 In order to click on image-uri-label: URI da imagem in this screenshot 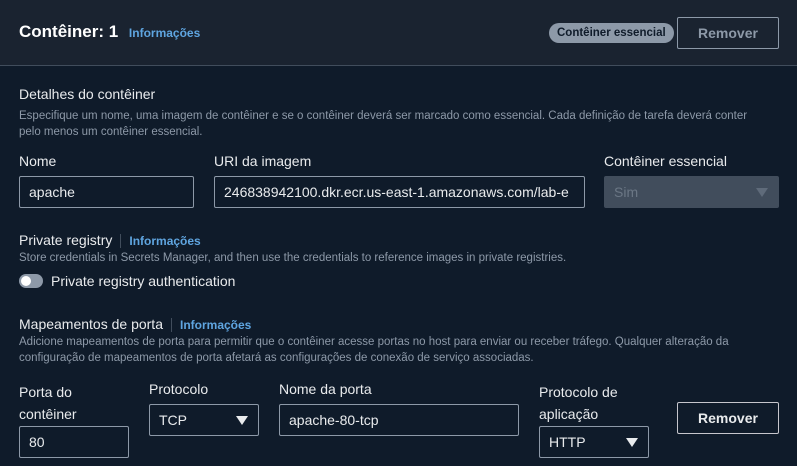, I will do `click(263, 161)`.